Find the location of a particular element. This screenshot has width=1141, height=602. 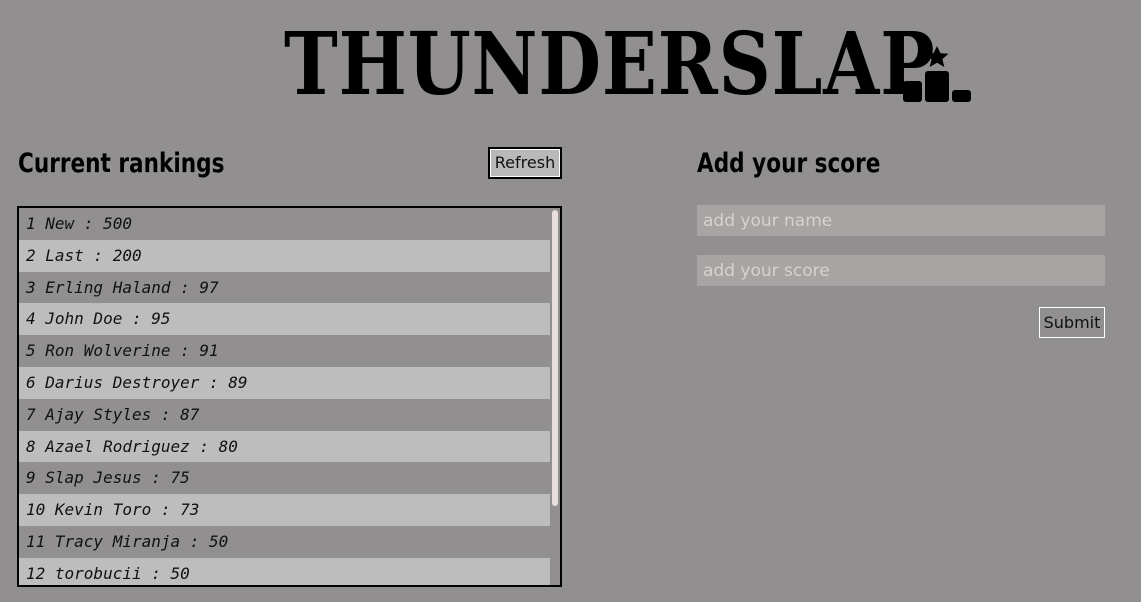

rankings-scrollbar is located at coordinates (555, 396).